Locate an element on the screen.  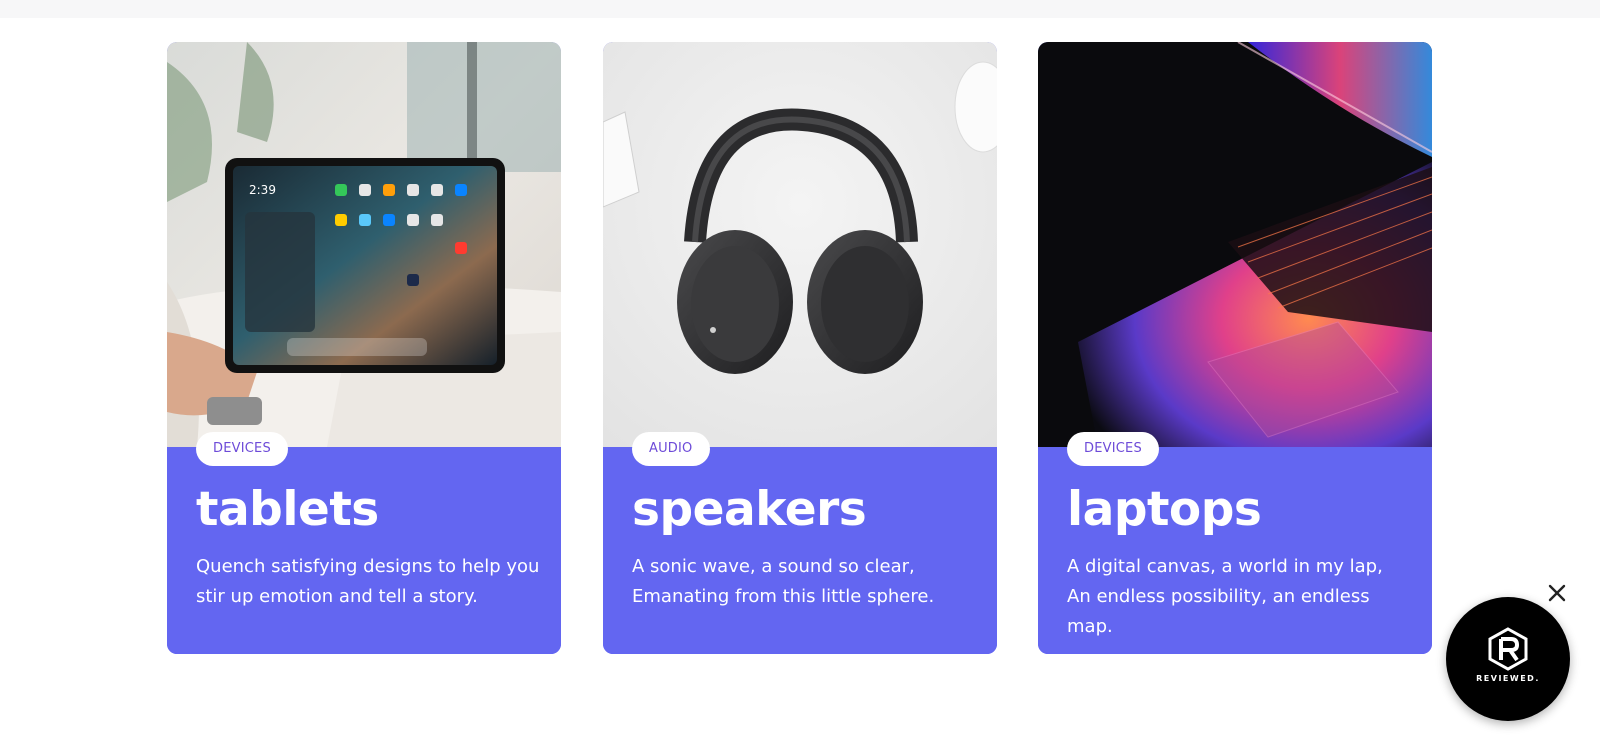
category-badge: AUDIO is located at coordinates (671, 449).